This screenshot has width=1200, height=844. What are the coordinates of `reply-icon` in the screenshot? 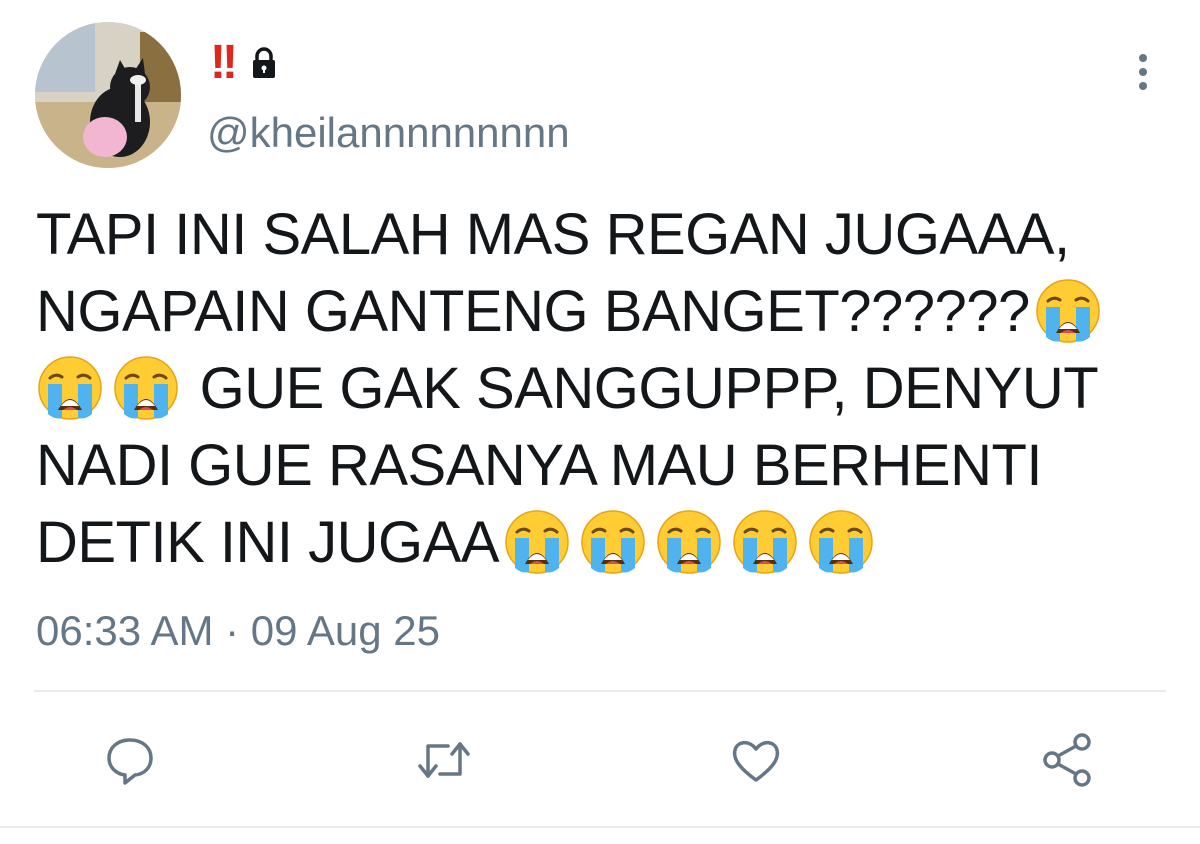 It's located at (130, 761).